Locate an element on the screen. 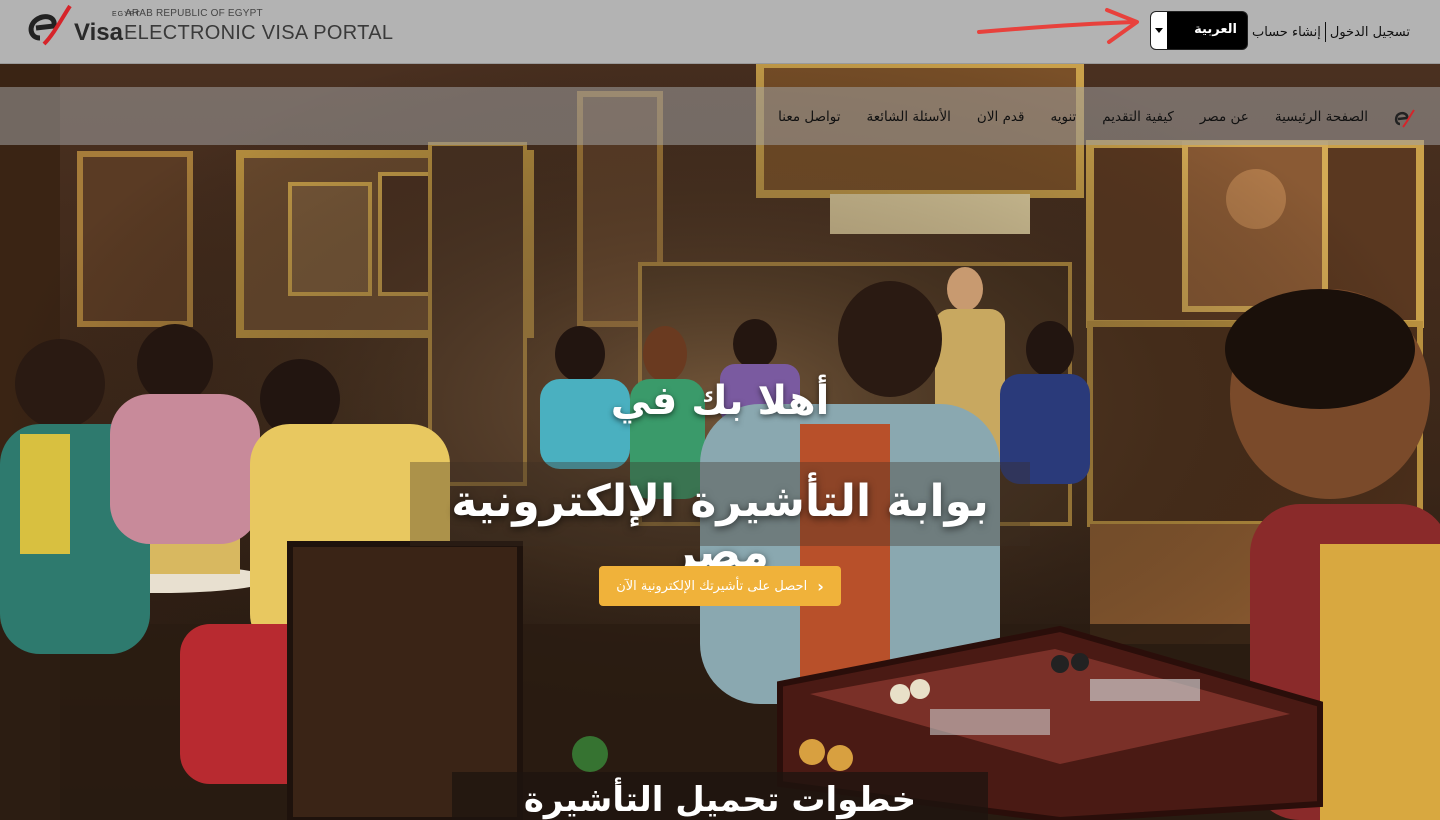 Image resolution: width=1440 pixels, height=820 pixels. auth-links: تسجيل الدخول إنشاء حساب is located at coordinates (1331, 32).